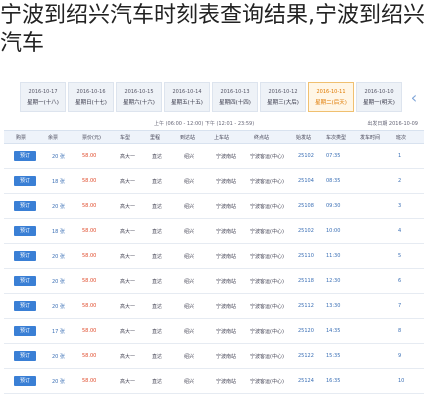 This screenshot has width=426, height=400. Describe the element at coordinates (91, 97) in the screenshot. I see `date-tab: 2016-10-16 星期日(十七)` at that location.